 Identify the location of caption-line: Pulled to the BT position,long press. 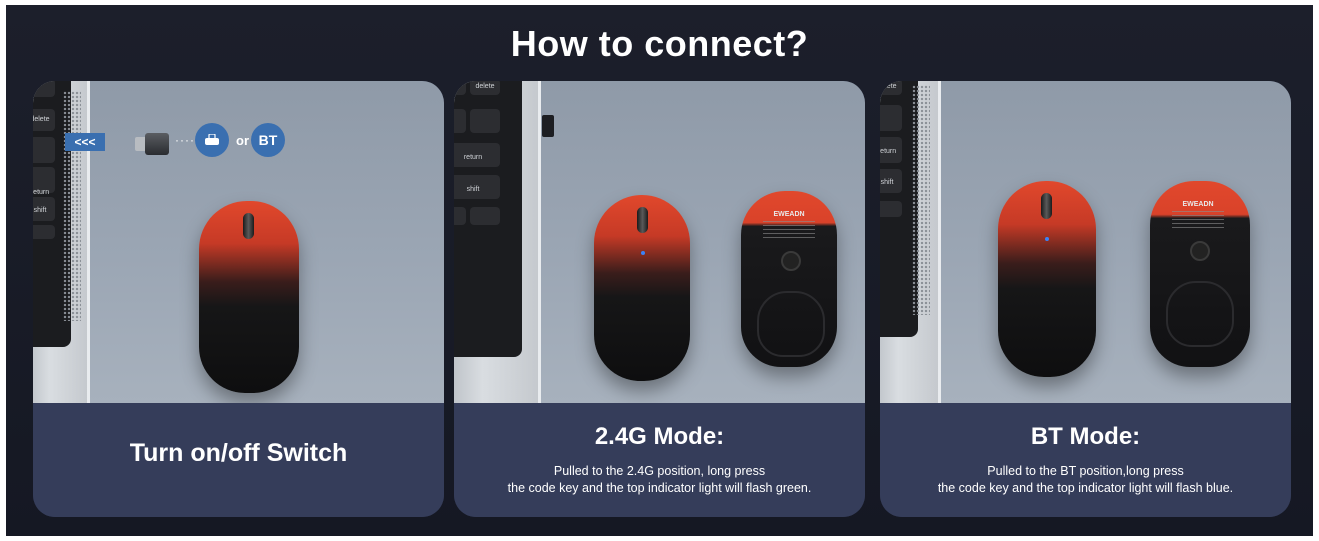
(1085, 471).